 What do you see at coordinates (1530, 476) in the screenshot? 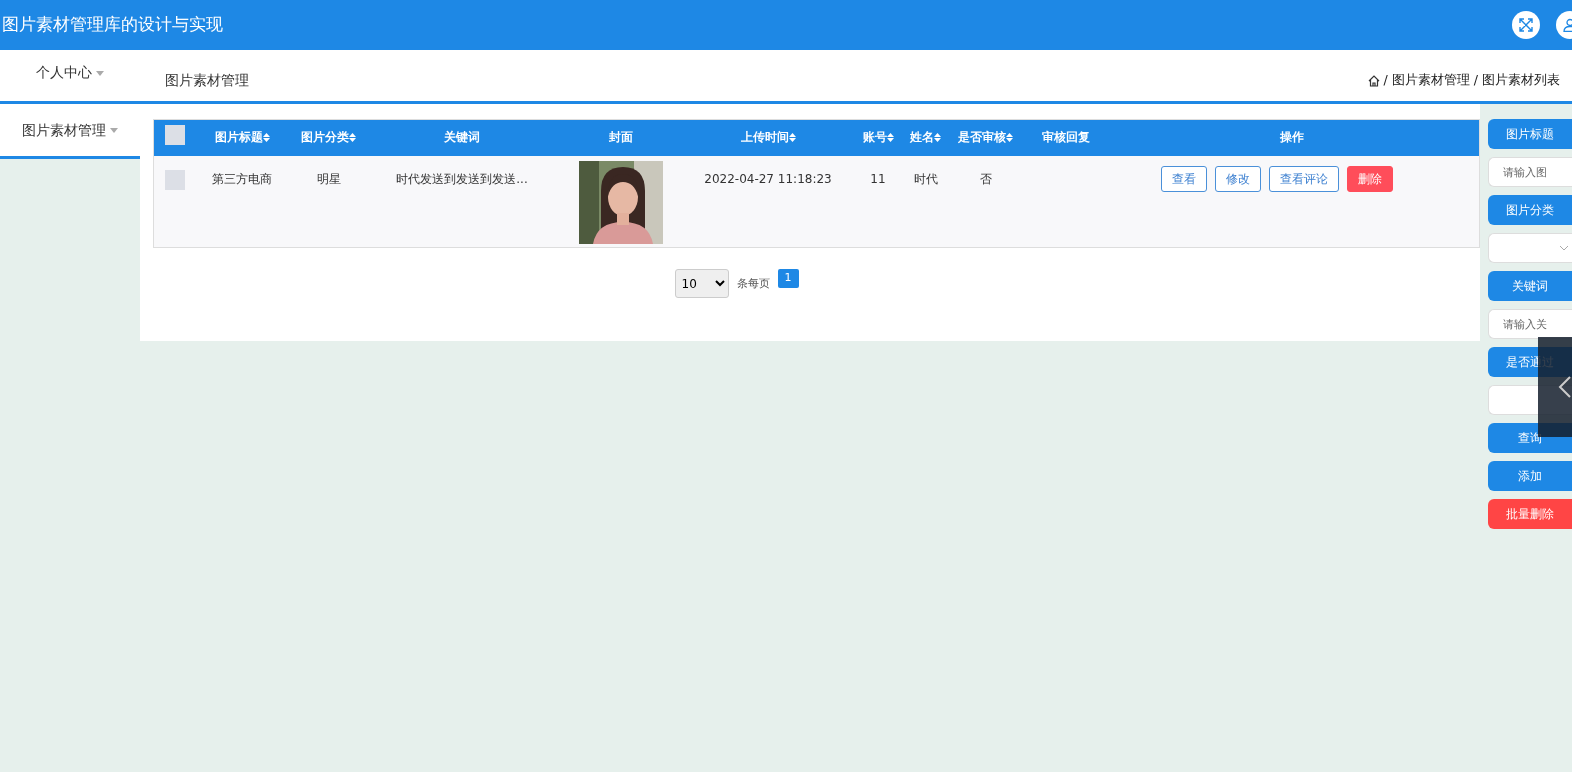
I see `filter-button: 添加` at bounding box center [1530, 476].